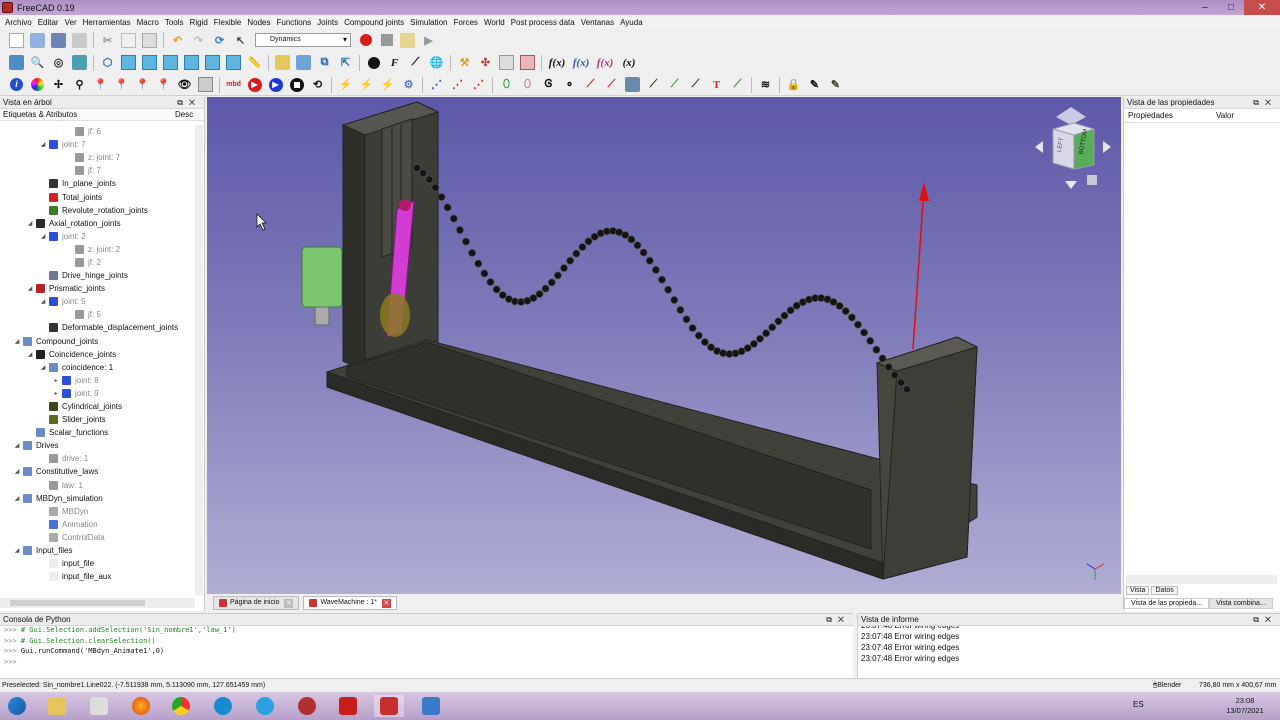  I want to click on taskbar-acrobat, so click(348, 706).